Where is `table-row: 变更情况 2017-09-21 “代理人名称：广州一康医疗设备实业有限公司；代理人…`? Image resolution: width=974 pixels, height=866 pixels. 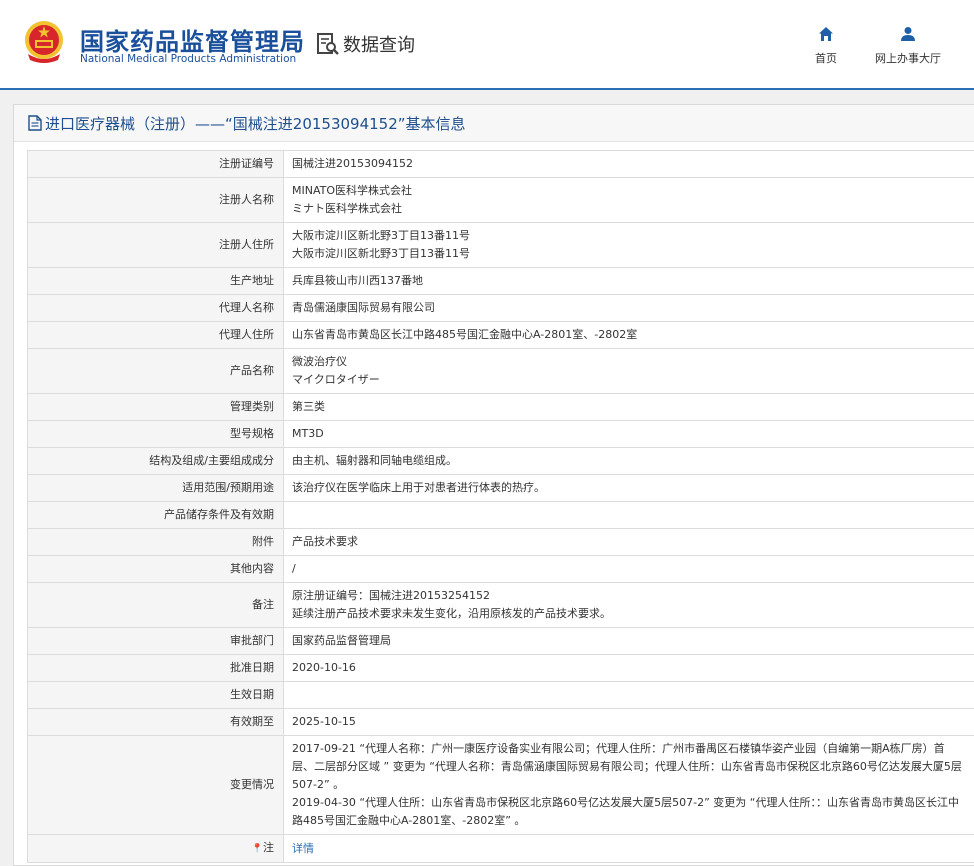 table-row: 变更情况 2017-09-21 “代理人名称：广州一康医疗设备实业有限公司；代理人… is located at coordinates (500, 785).